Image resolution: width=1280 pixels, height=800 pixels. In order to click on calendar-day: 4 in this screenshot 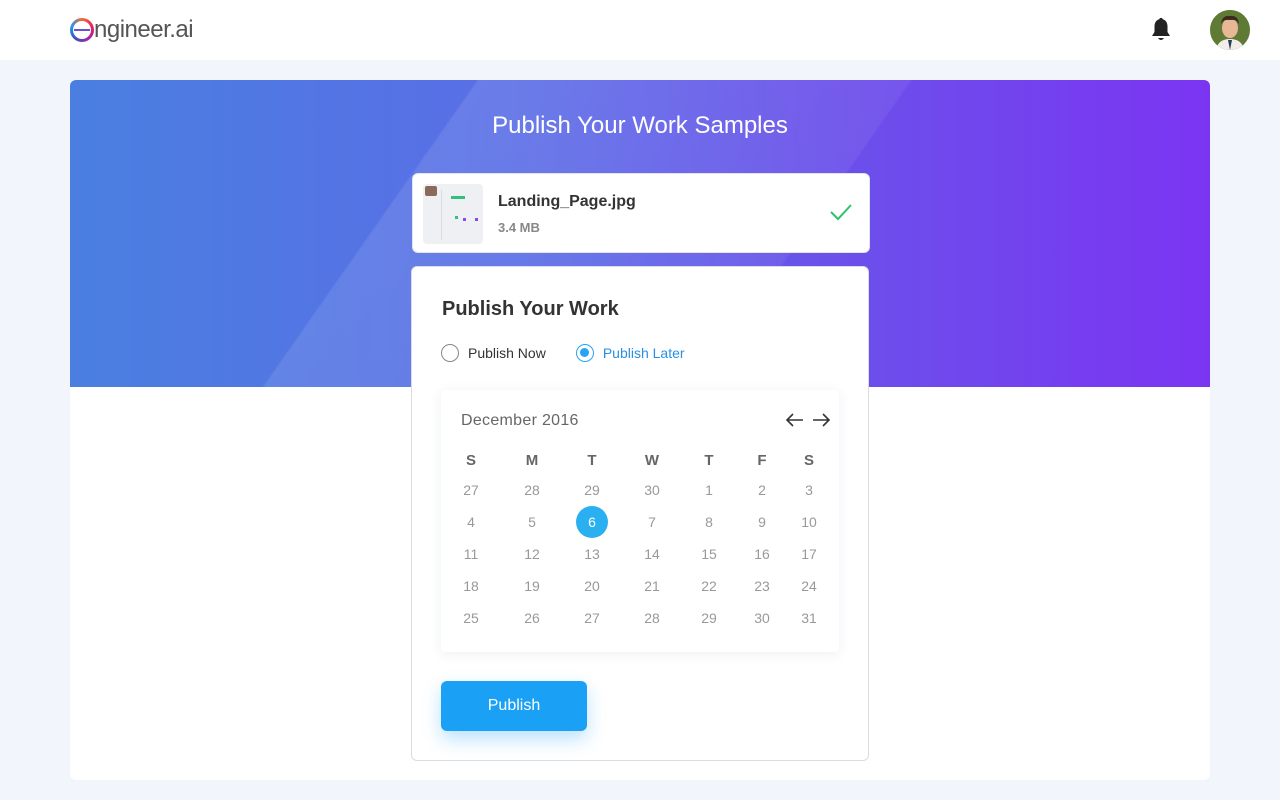, I will do `click(471, 522)`.